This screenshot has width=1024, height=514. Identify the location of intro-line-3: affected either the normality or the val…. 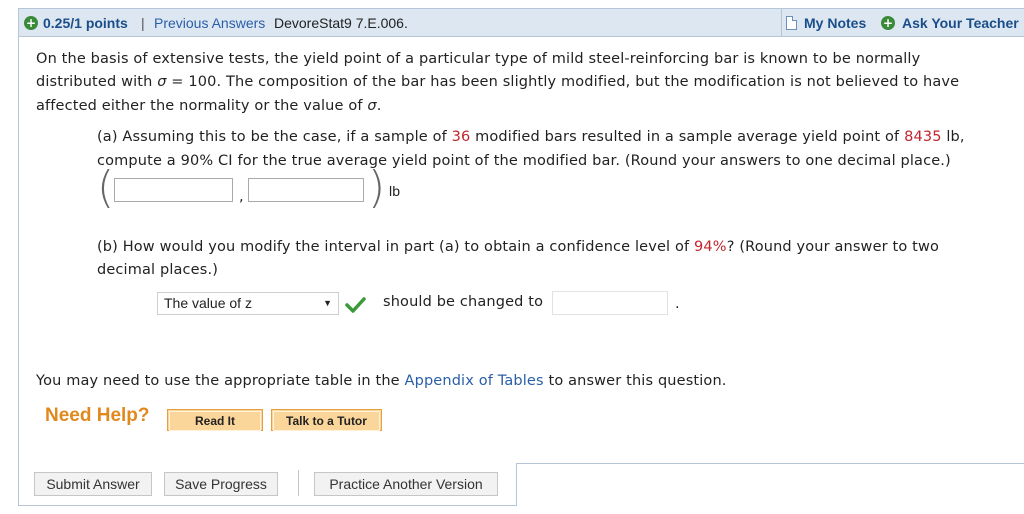
(209, 106).